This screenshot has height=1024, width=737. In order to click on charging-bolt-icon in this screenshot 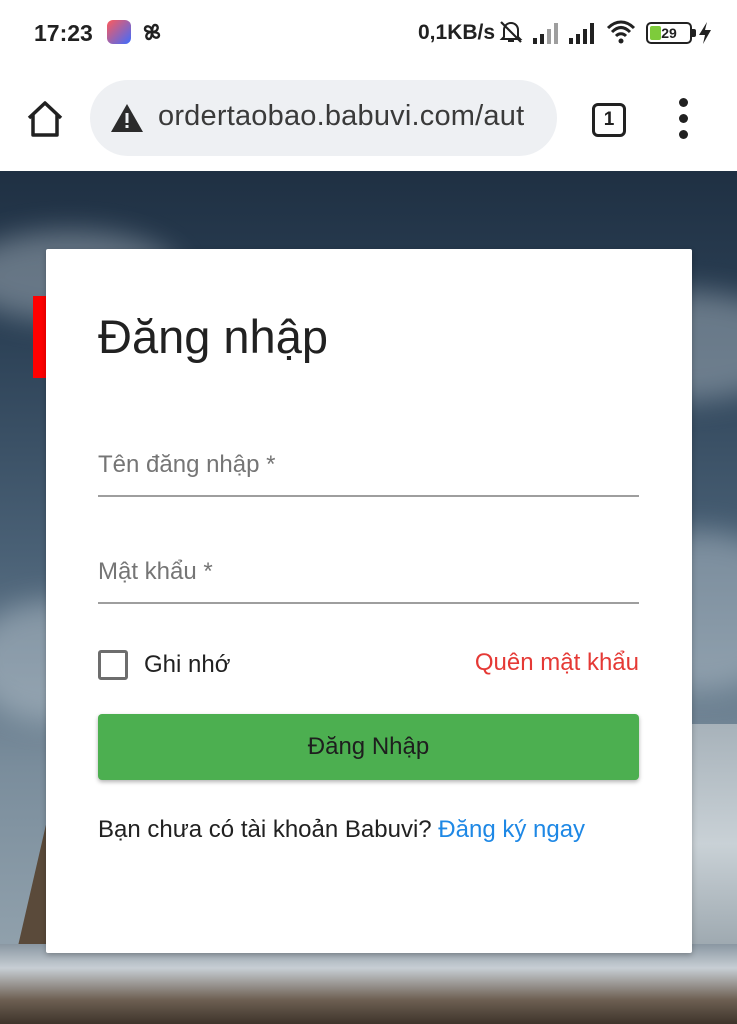, I will do `click(705, 33)`.